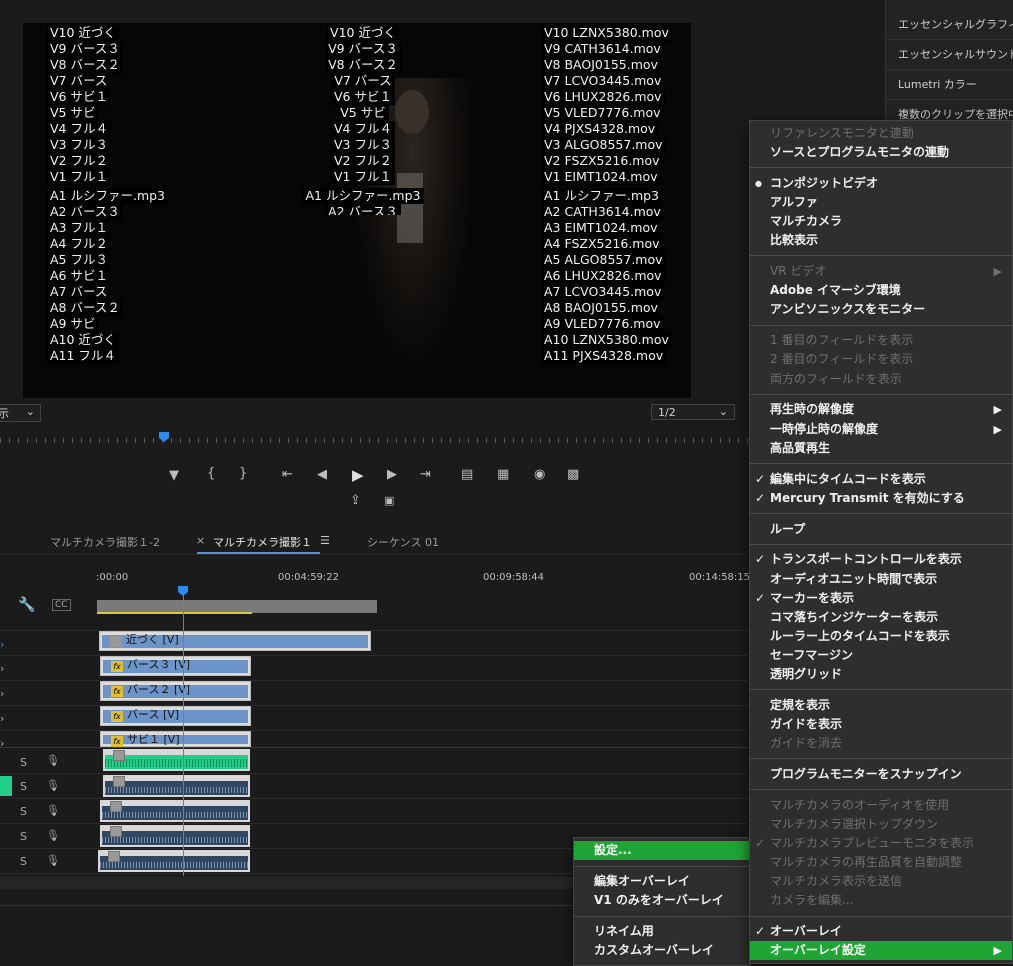 Image resolution: width=1013 pixels, height=966 pixels. I want to click on menu-item: 透明グリッド, so click(881, 674).